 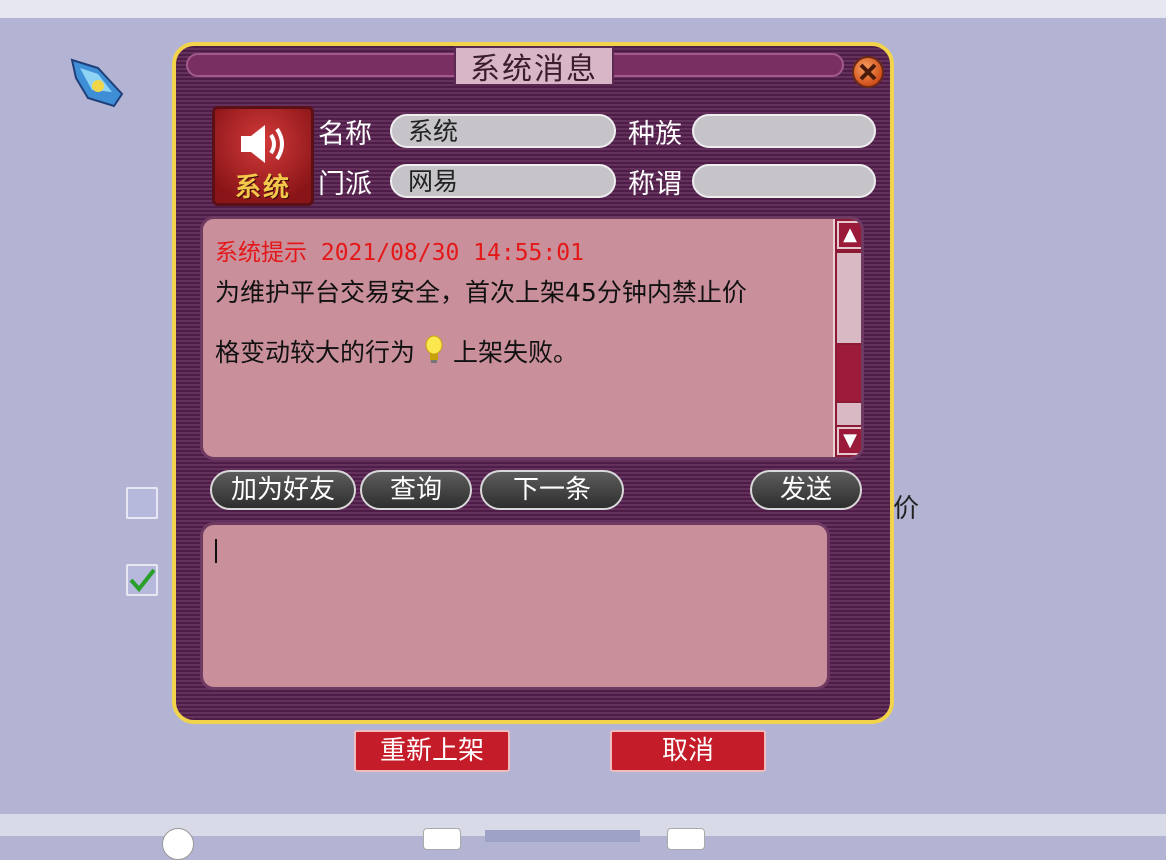 What do you see at coordinates (655, 134) in the screenshot?
I see `race-label: 种族` at bounding box center [655, 134].